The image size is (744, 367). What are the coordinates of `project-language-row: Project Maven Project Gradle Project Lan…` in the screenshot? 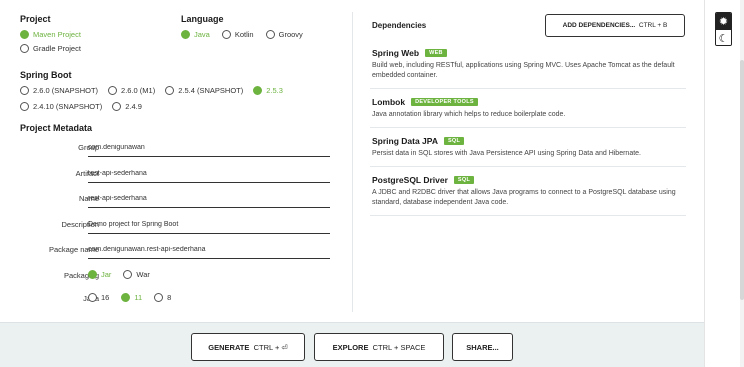 It's located at (185, 37).